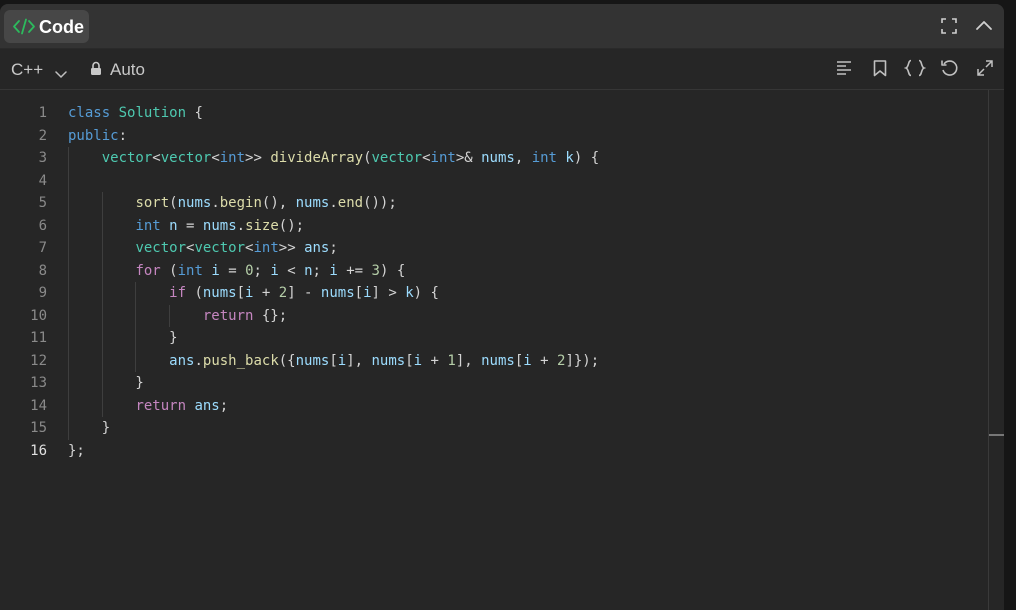 The width and height of the screenshot is (1016, 610). I want to click on code-token: =, so click(232, 270).